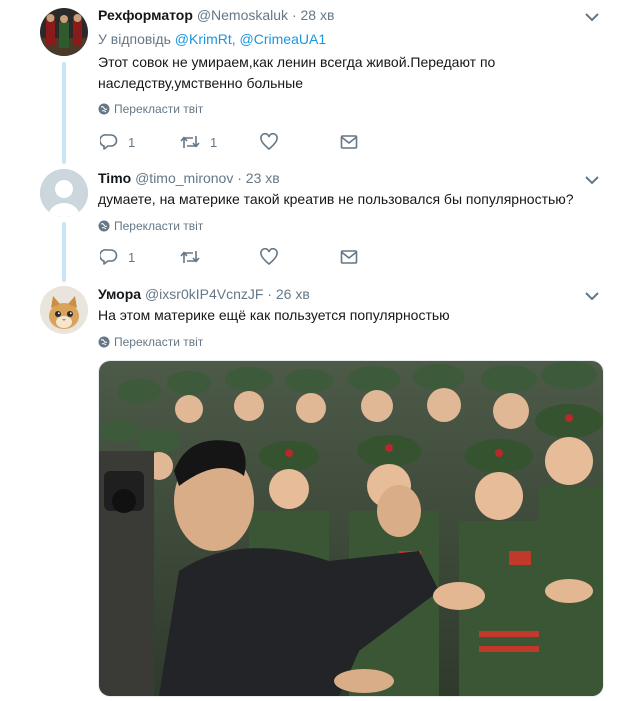  I want to click on retweet-count: 1, so click(214, 142).